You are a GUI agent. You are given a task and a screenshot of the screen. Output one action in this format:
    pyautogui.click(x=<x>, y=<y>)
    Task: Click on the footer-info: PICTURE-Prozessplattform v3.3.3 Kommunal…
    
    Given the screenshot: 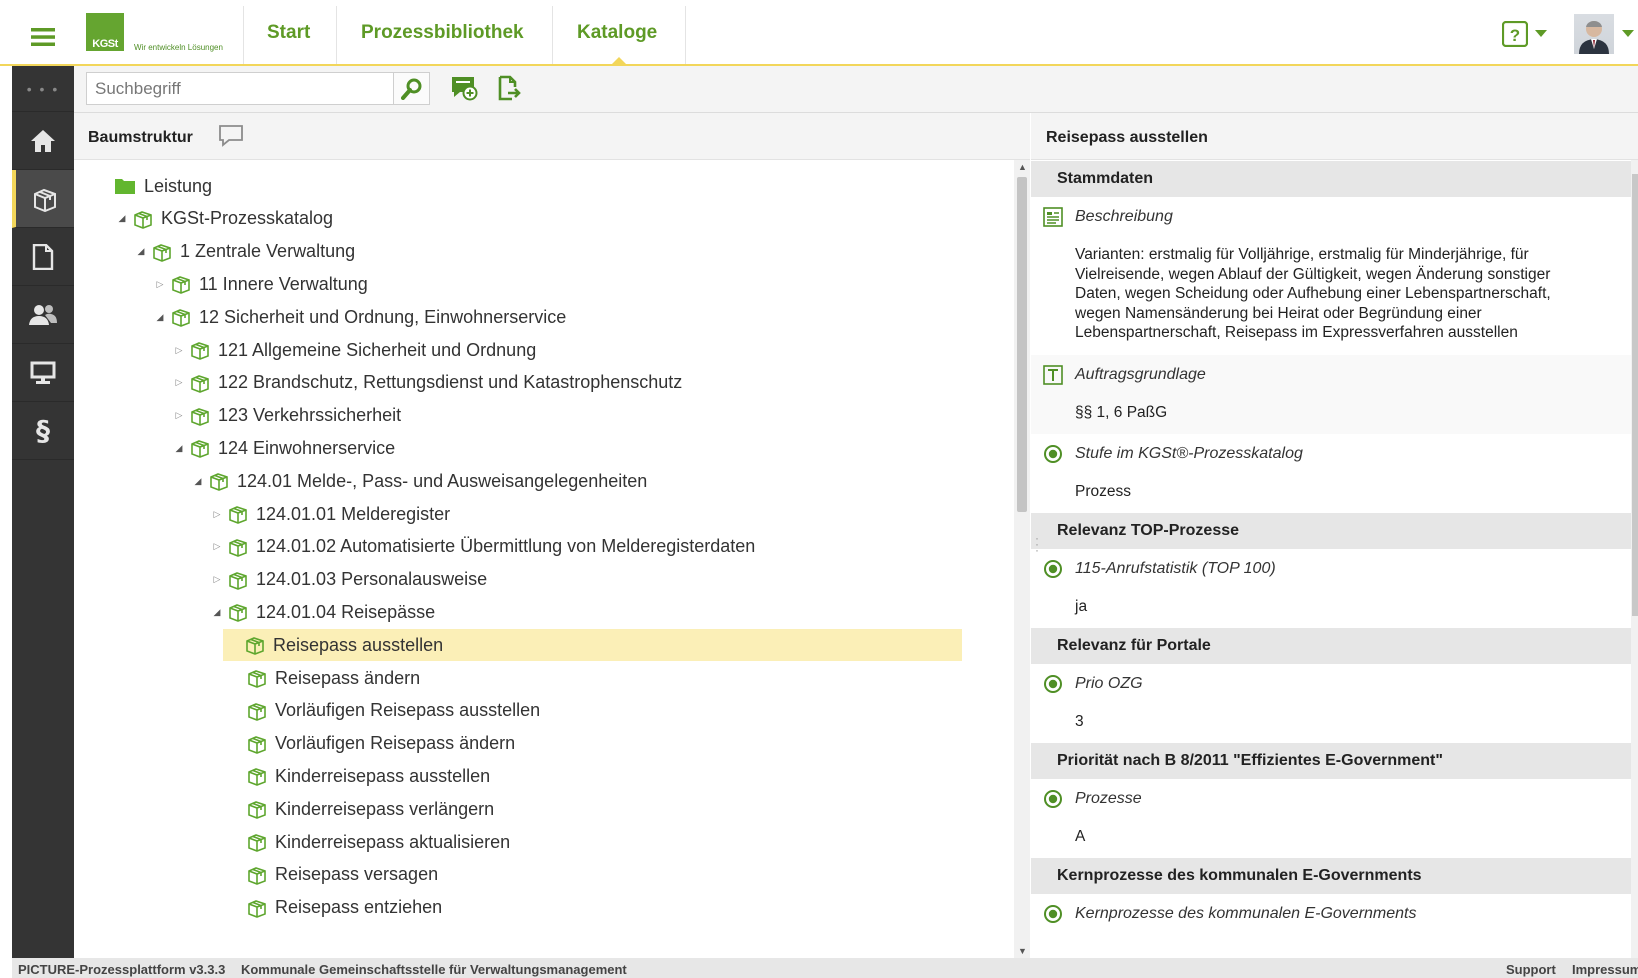 What is the action you would take?
    pyautogui.click(x=322, y=969)
    